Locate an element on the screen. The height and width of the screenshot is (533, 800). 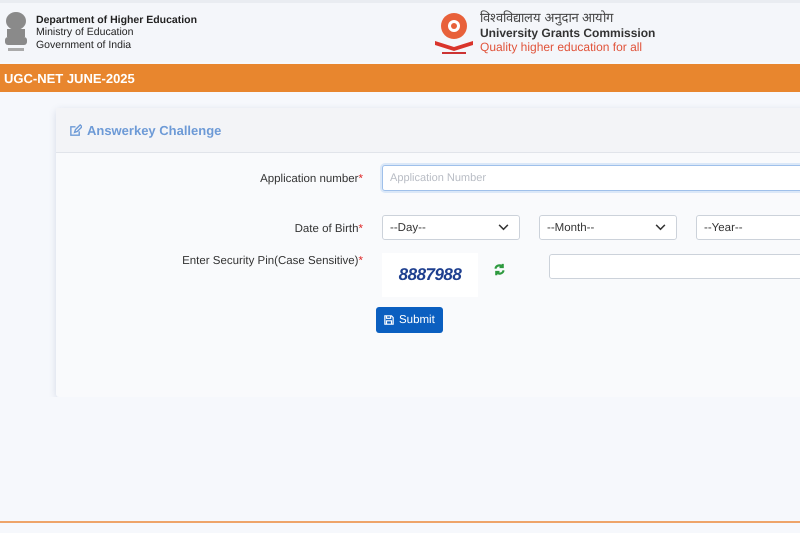
ugc-logo-icon is located at coordinates (454, 32).